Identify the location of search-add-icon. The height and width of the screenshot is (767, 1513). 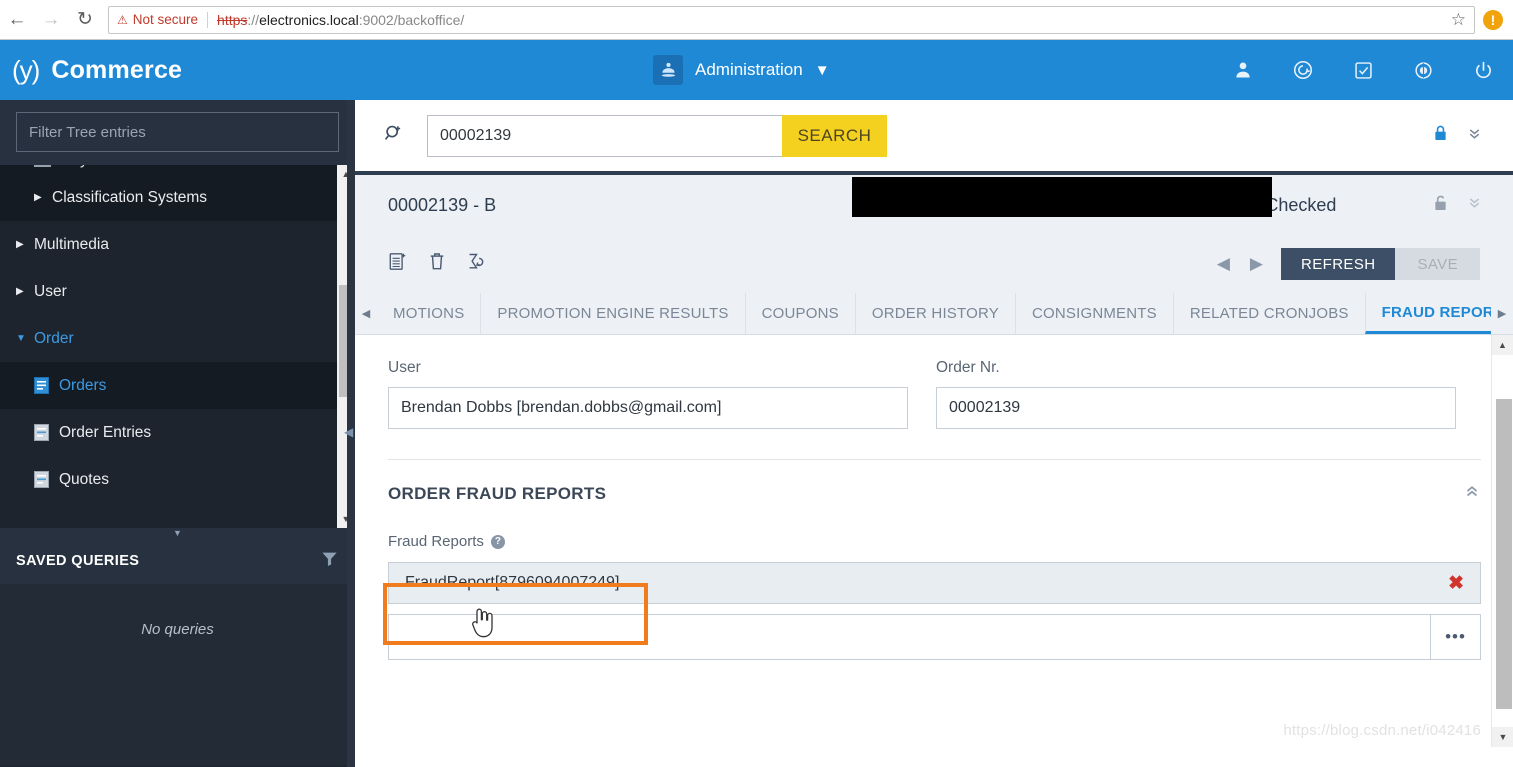
(394, 135).